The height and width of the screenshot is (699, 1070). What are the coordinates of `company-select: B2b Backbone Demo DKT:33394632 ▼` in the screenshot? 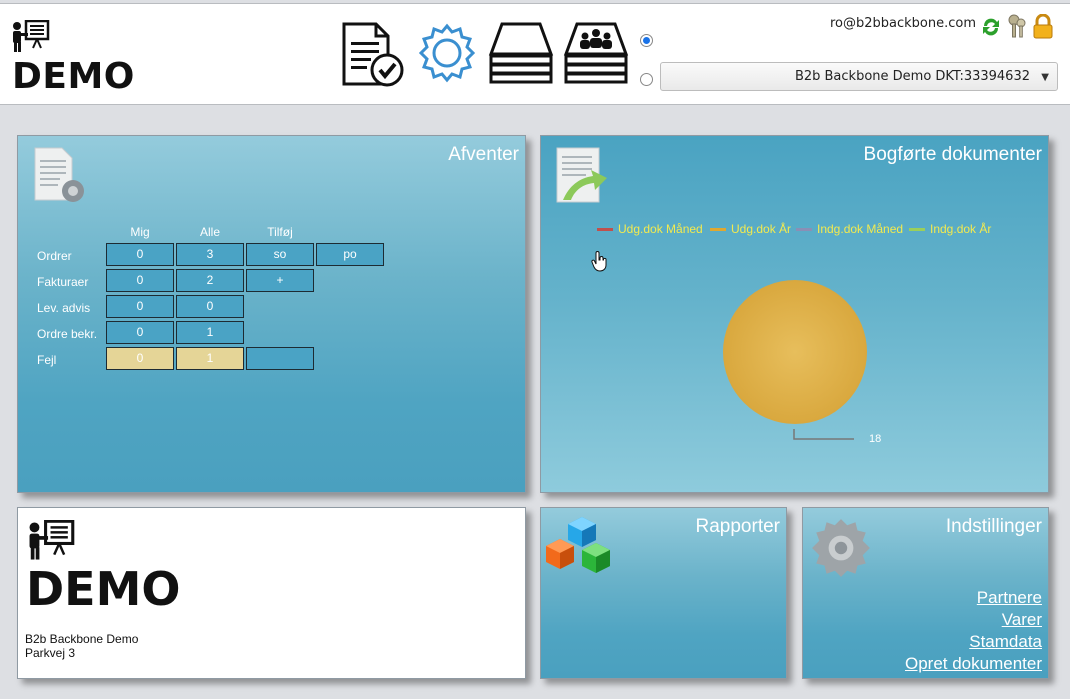 It's located at (859, 76).